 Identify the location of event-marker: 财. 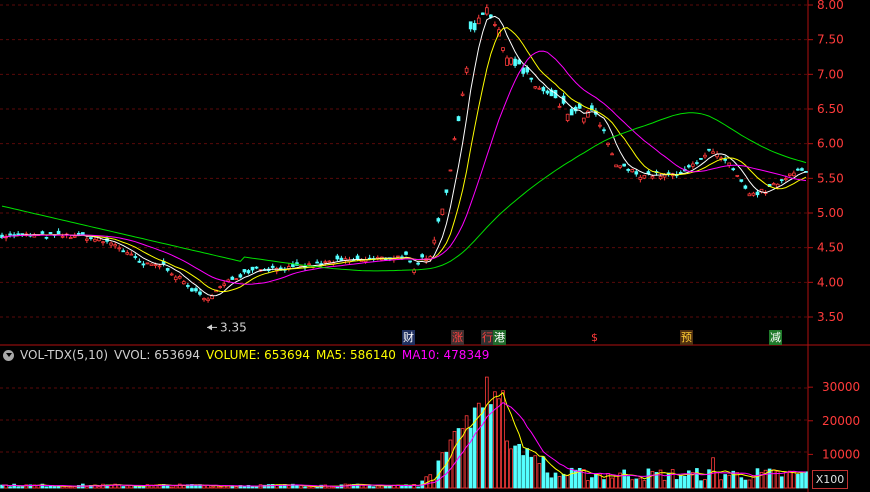
(408, 337).